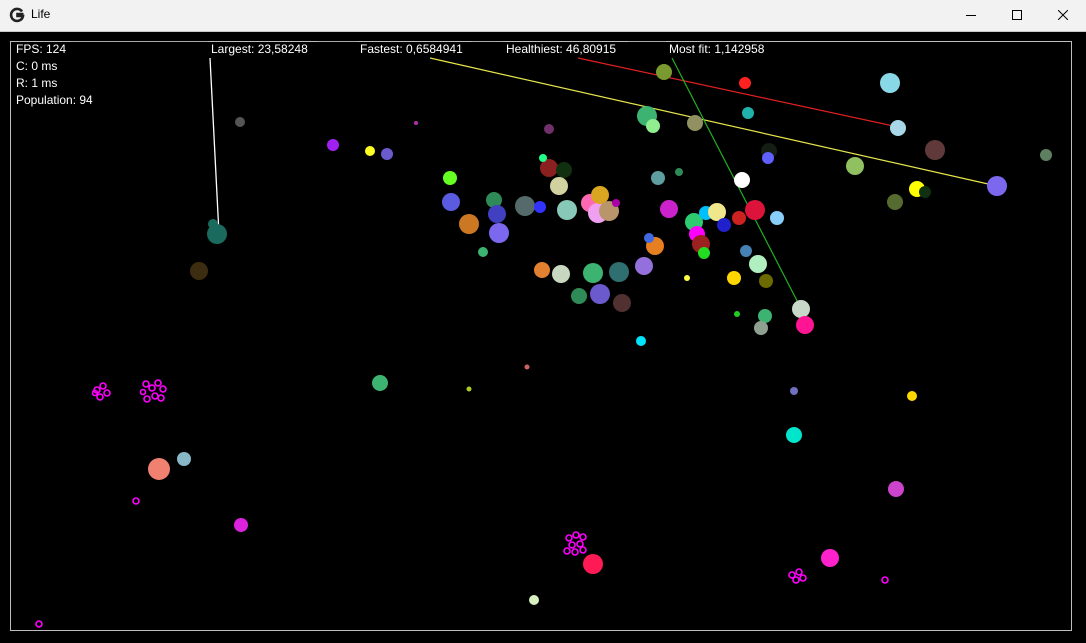 The image size is (1086, 643). What do you see at coordinates (740, 190) in the screenshot?
I see `most-fit-tracker-line` at bounding box center [740, 190].